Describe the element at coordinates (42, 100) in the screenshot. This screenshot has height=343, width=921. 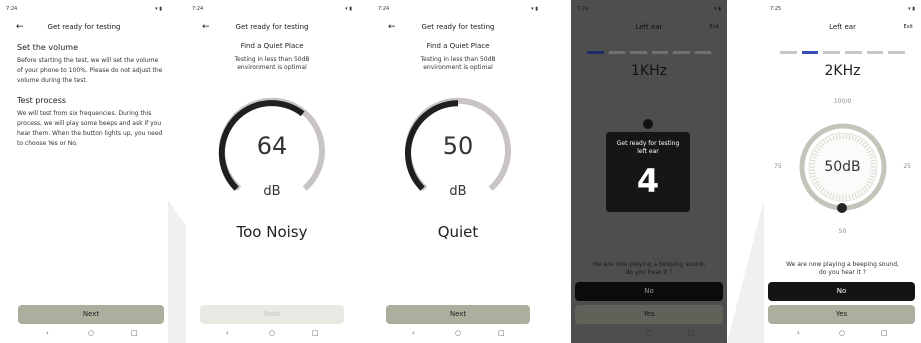
I see `test-process-heading: Test process` at that location.